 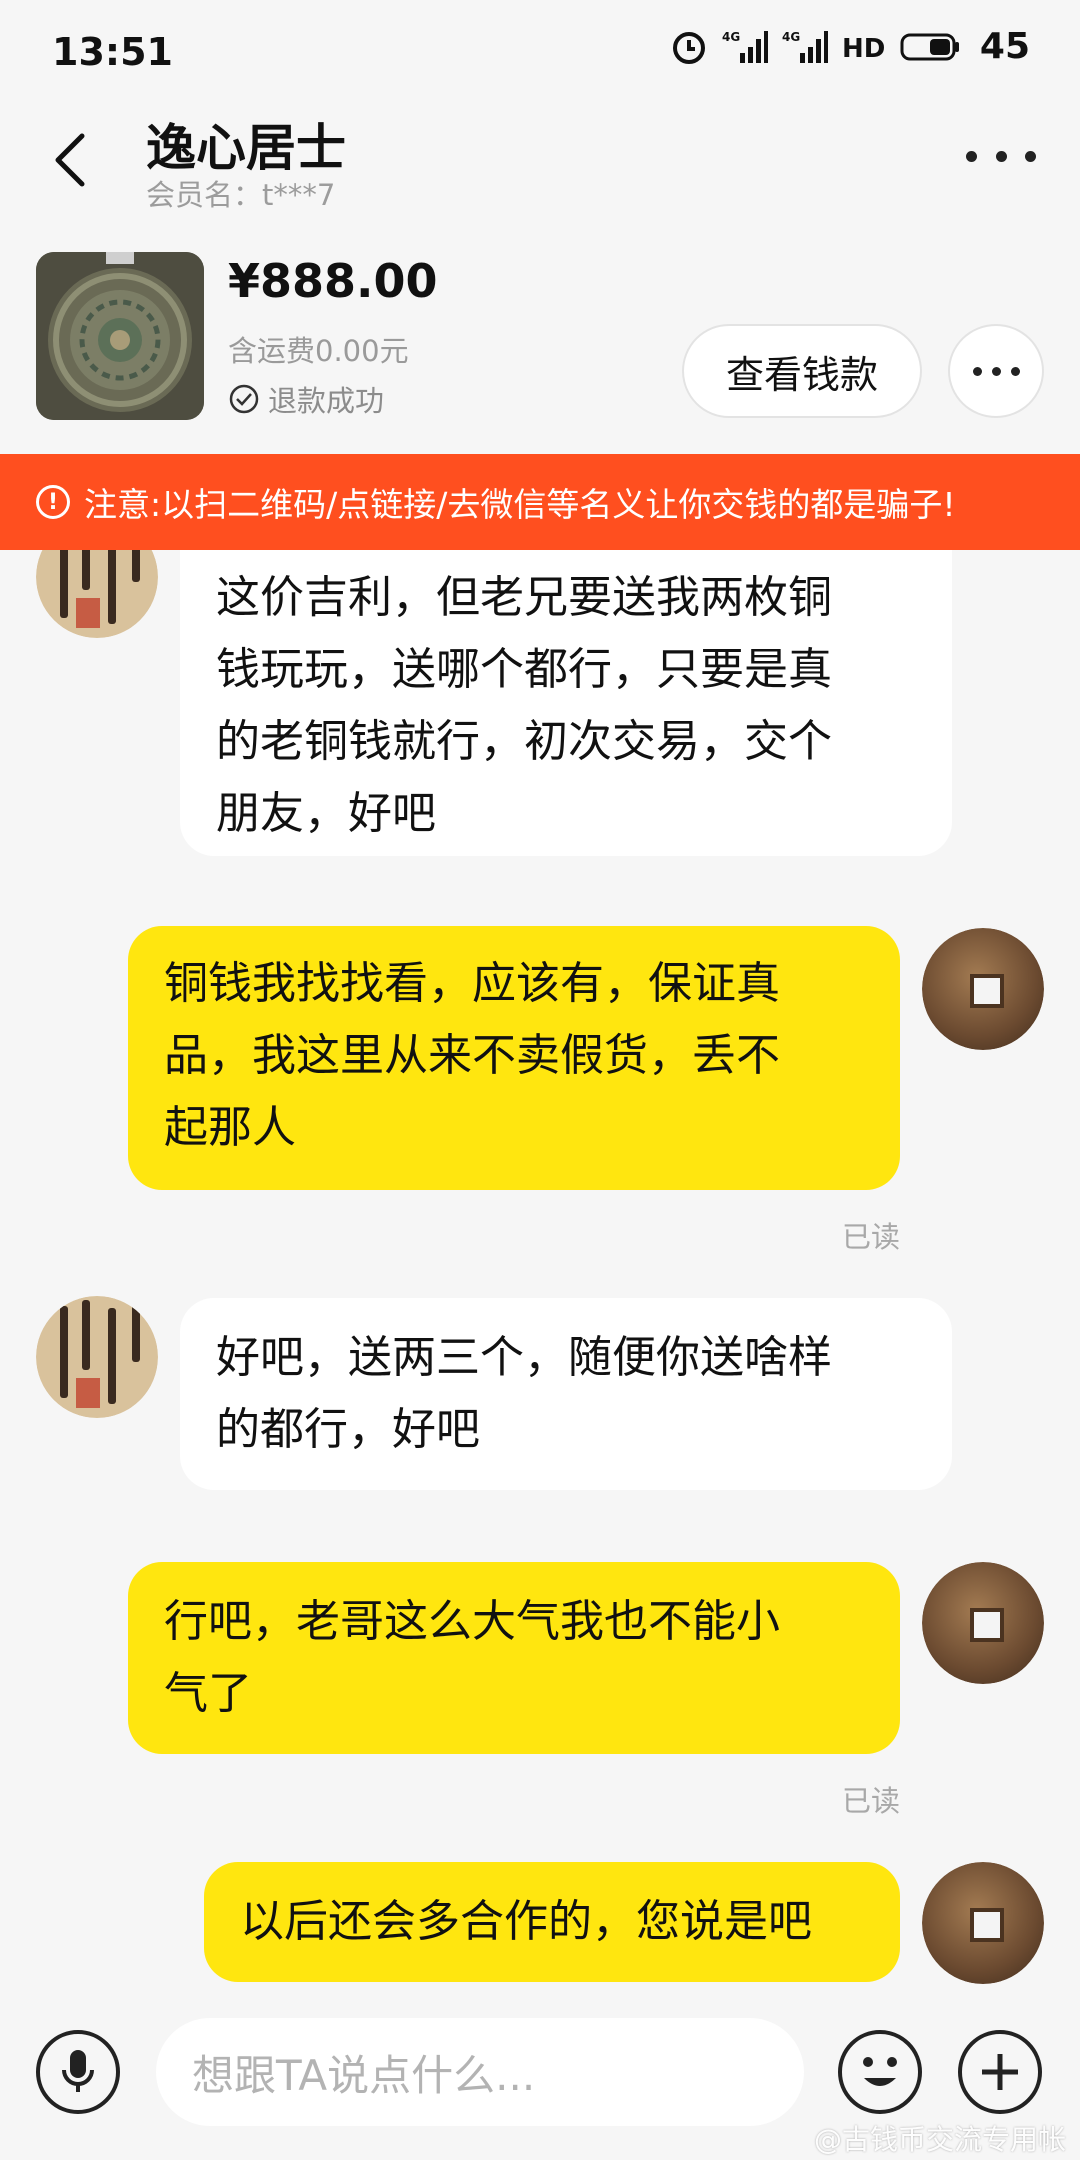 What do you see at coordinates (520, 504) in the screenshot?
I see `warning-text: 注意:以扫二维码/点链接/去微信等名义让你交钱的都是骗子!` at bounding box center [520, 504].